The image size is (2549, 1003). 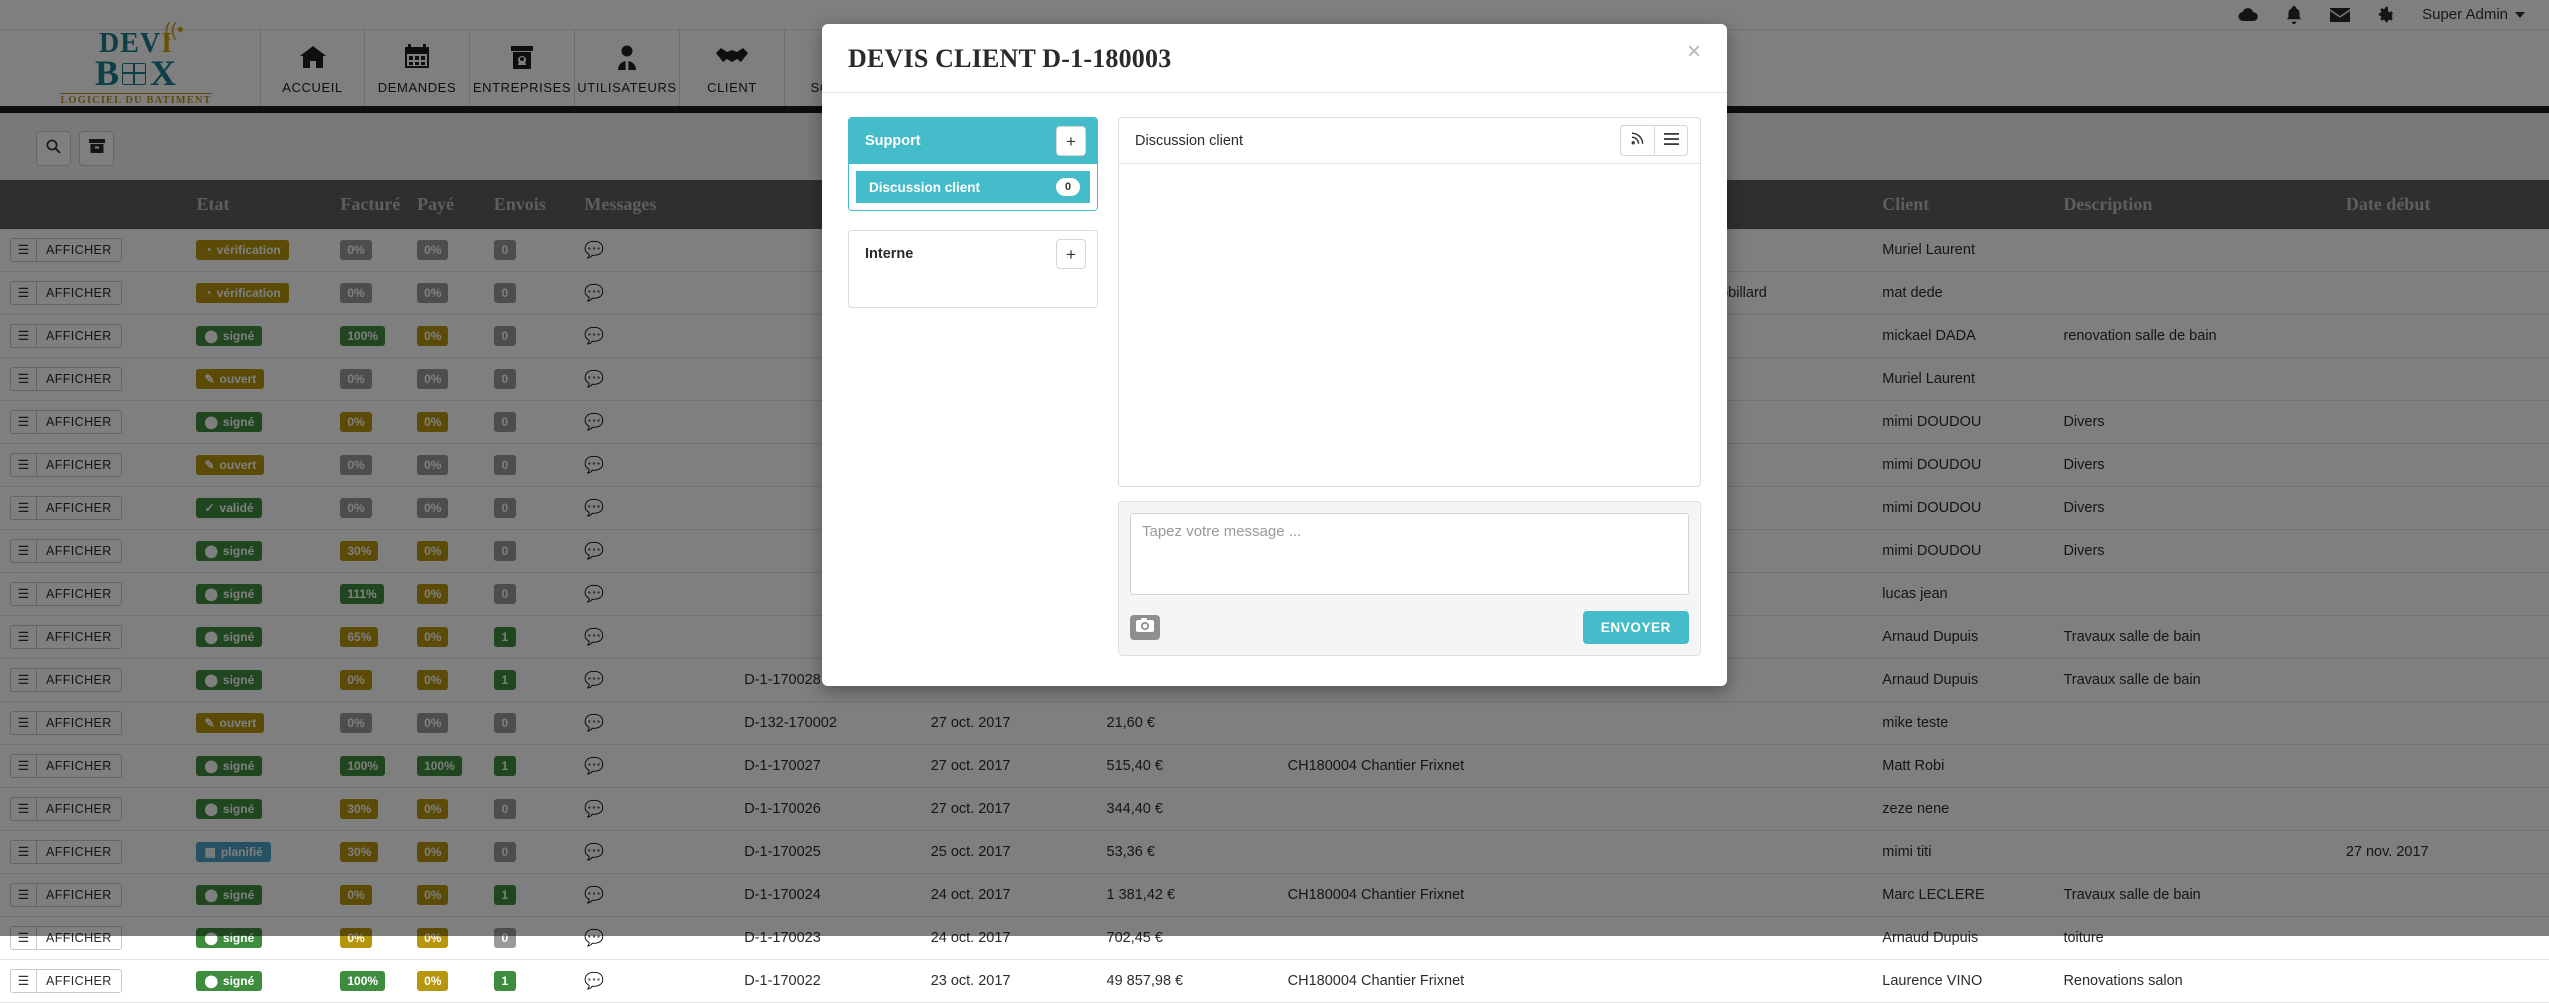 I want to click on discussion-actions, so click(x=1654, y=140).